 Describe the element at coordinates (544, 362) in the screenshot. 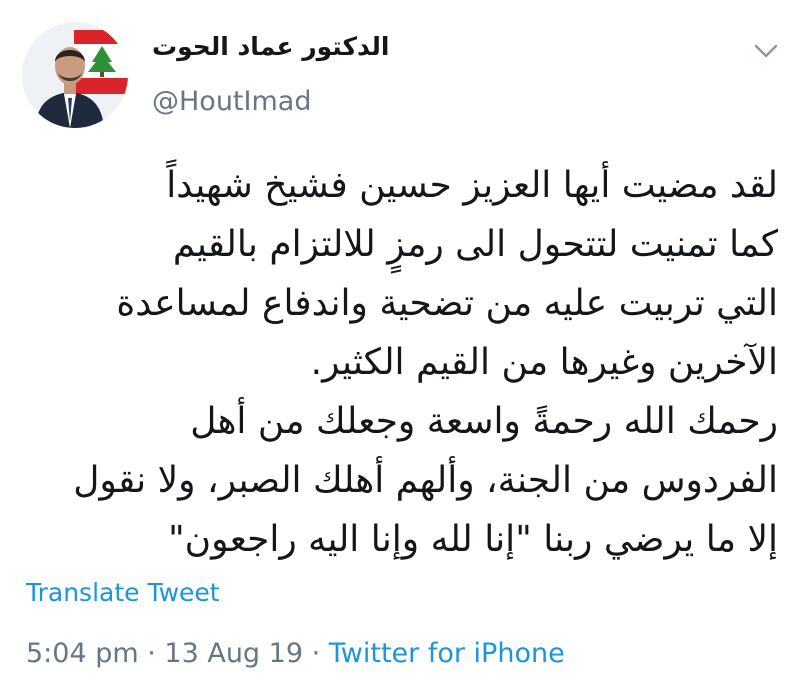

I see `tweet-text-line: الآخرين وغيرها من القيم الكثير.` at that location.